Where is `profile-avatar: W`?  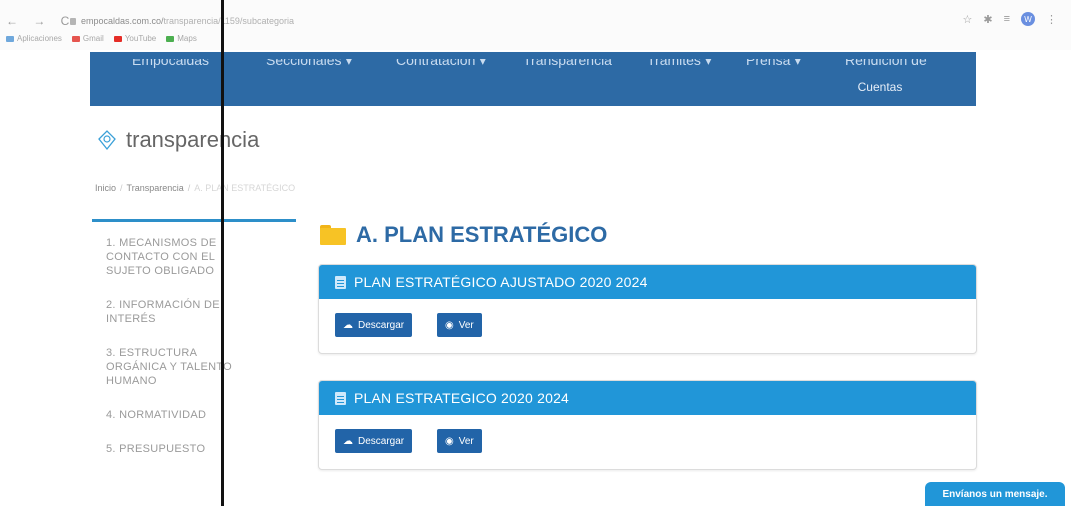 profile-avatar: W is located at coordinates (1028, 19).